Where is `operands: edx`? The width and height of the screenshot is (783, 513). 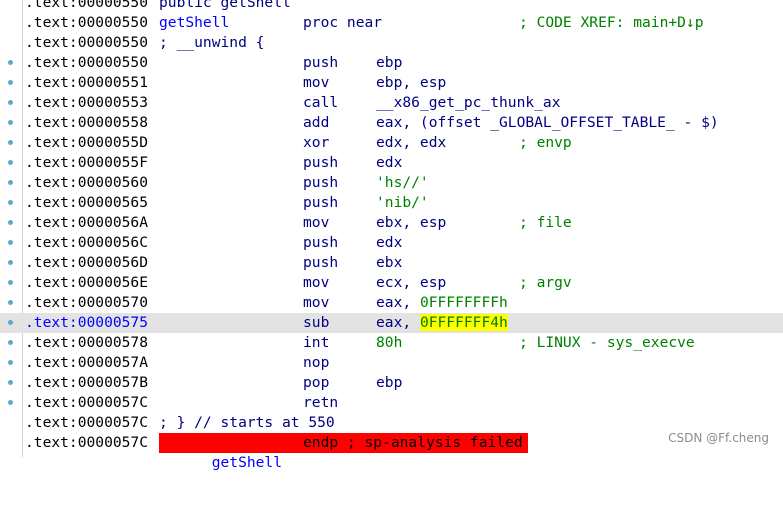
operands: edx is located at coordinates (389, 242).